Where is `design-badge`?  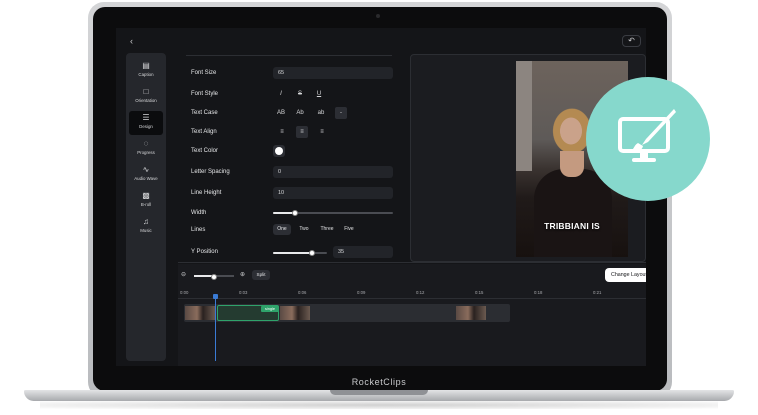
design-badge is located at coordinates (648, 139).